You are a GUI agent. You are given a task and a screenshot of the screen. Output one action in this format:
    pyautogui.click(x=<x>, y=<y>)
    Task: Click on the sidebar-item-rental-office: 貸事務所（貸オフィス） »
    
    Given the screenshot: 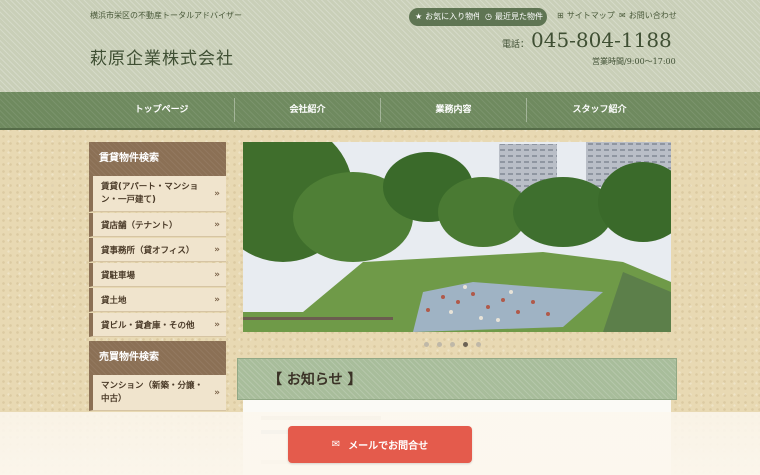 What is the action you would take?
    pyautogui.click(x=157, y=250)
    